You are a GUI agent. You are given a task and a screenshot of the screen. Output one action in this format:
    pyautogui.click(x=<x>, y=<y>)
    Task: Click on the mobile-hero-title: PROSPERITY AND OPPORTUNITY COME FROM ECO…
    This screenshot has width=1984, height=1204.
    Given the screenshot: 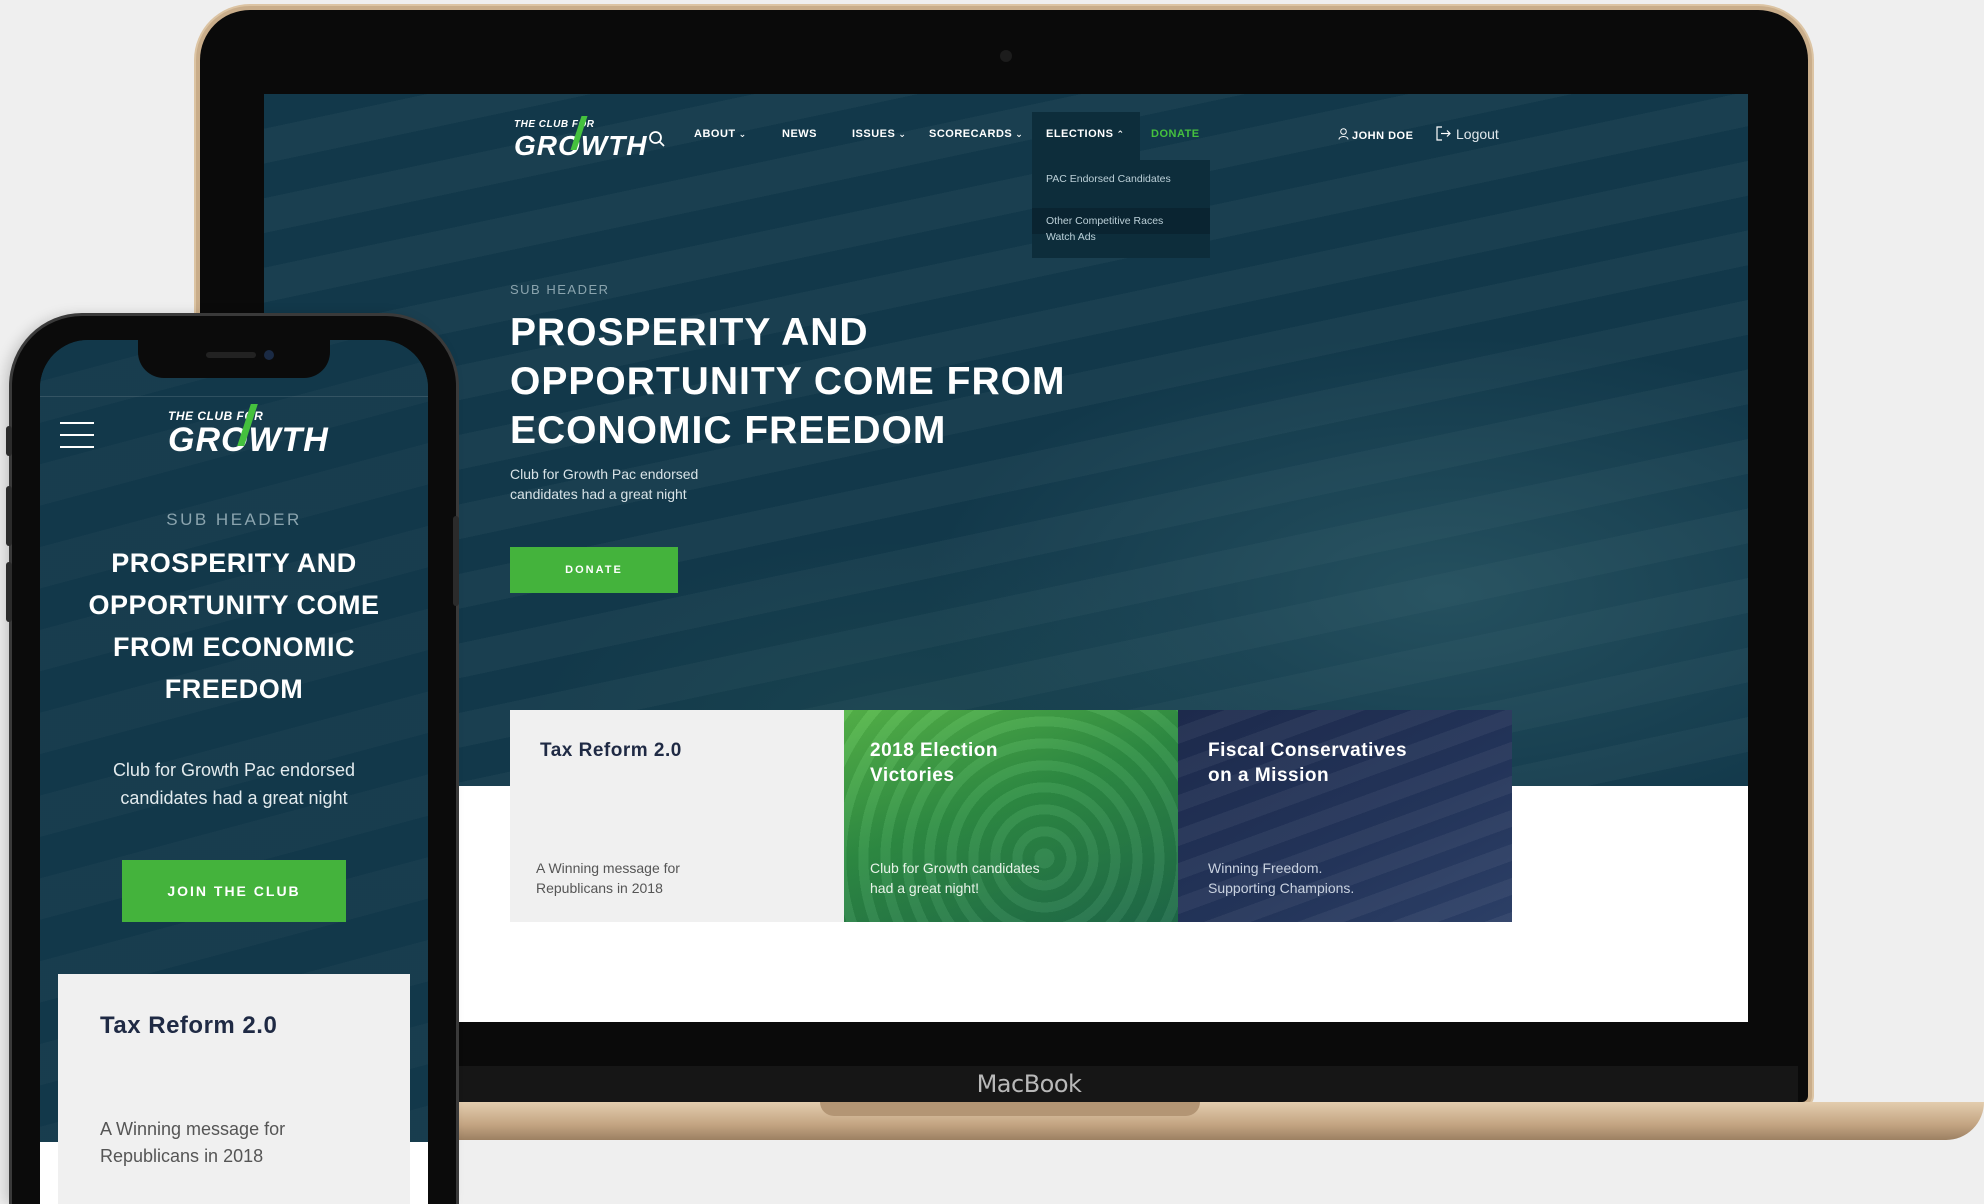 What is the action you would take?
    pyautogui.click(x=234, y=626)
    